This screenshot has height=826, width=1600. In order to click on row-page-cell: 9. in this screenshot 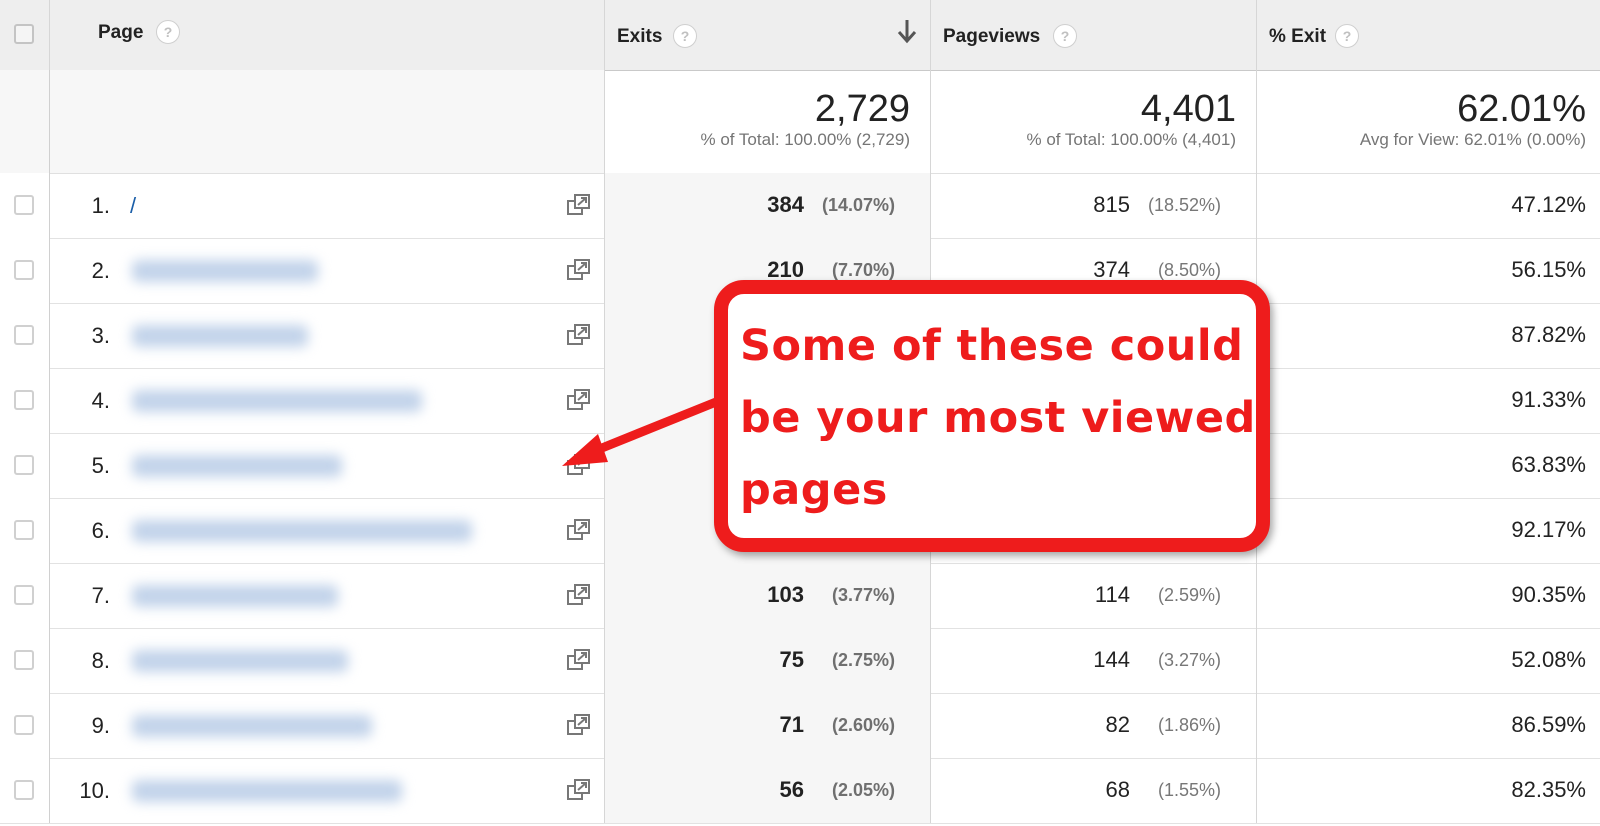, I will do `click(327, 725)`.